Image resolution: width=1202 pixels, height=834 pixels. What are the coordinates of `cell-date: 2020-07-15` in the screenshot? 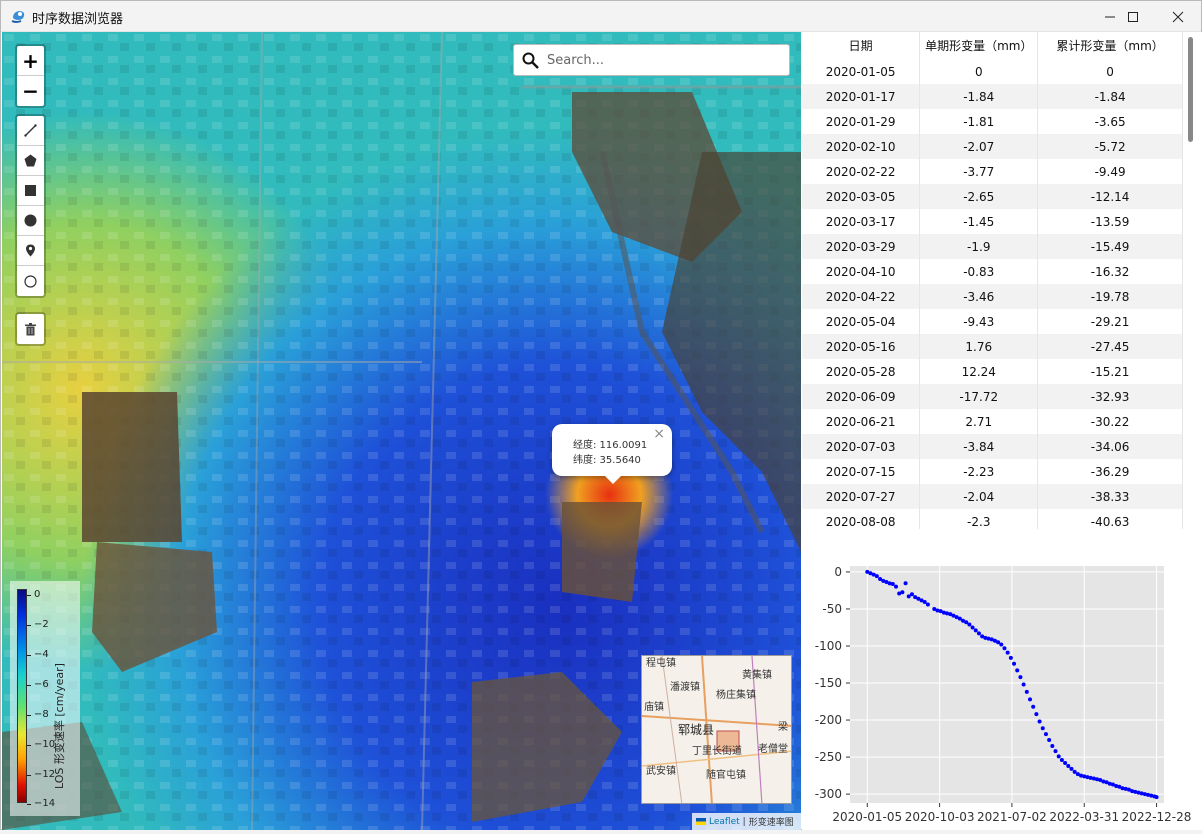 It's located at (861, 471).